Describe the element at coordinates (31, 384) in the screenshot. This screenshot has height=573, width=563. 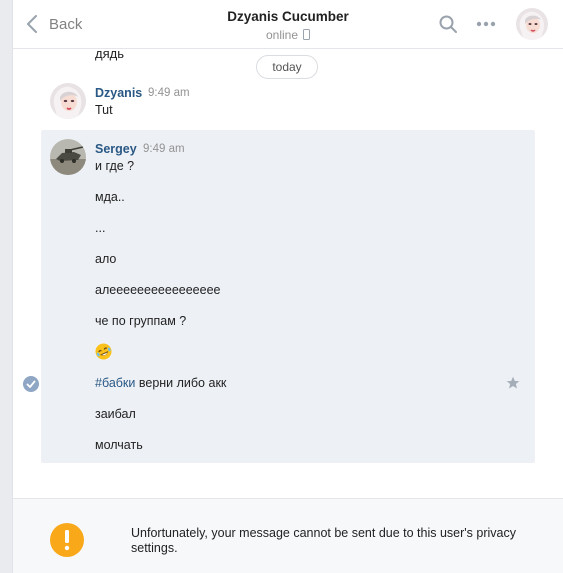
I see `selected-check-icon` at that location.